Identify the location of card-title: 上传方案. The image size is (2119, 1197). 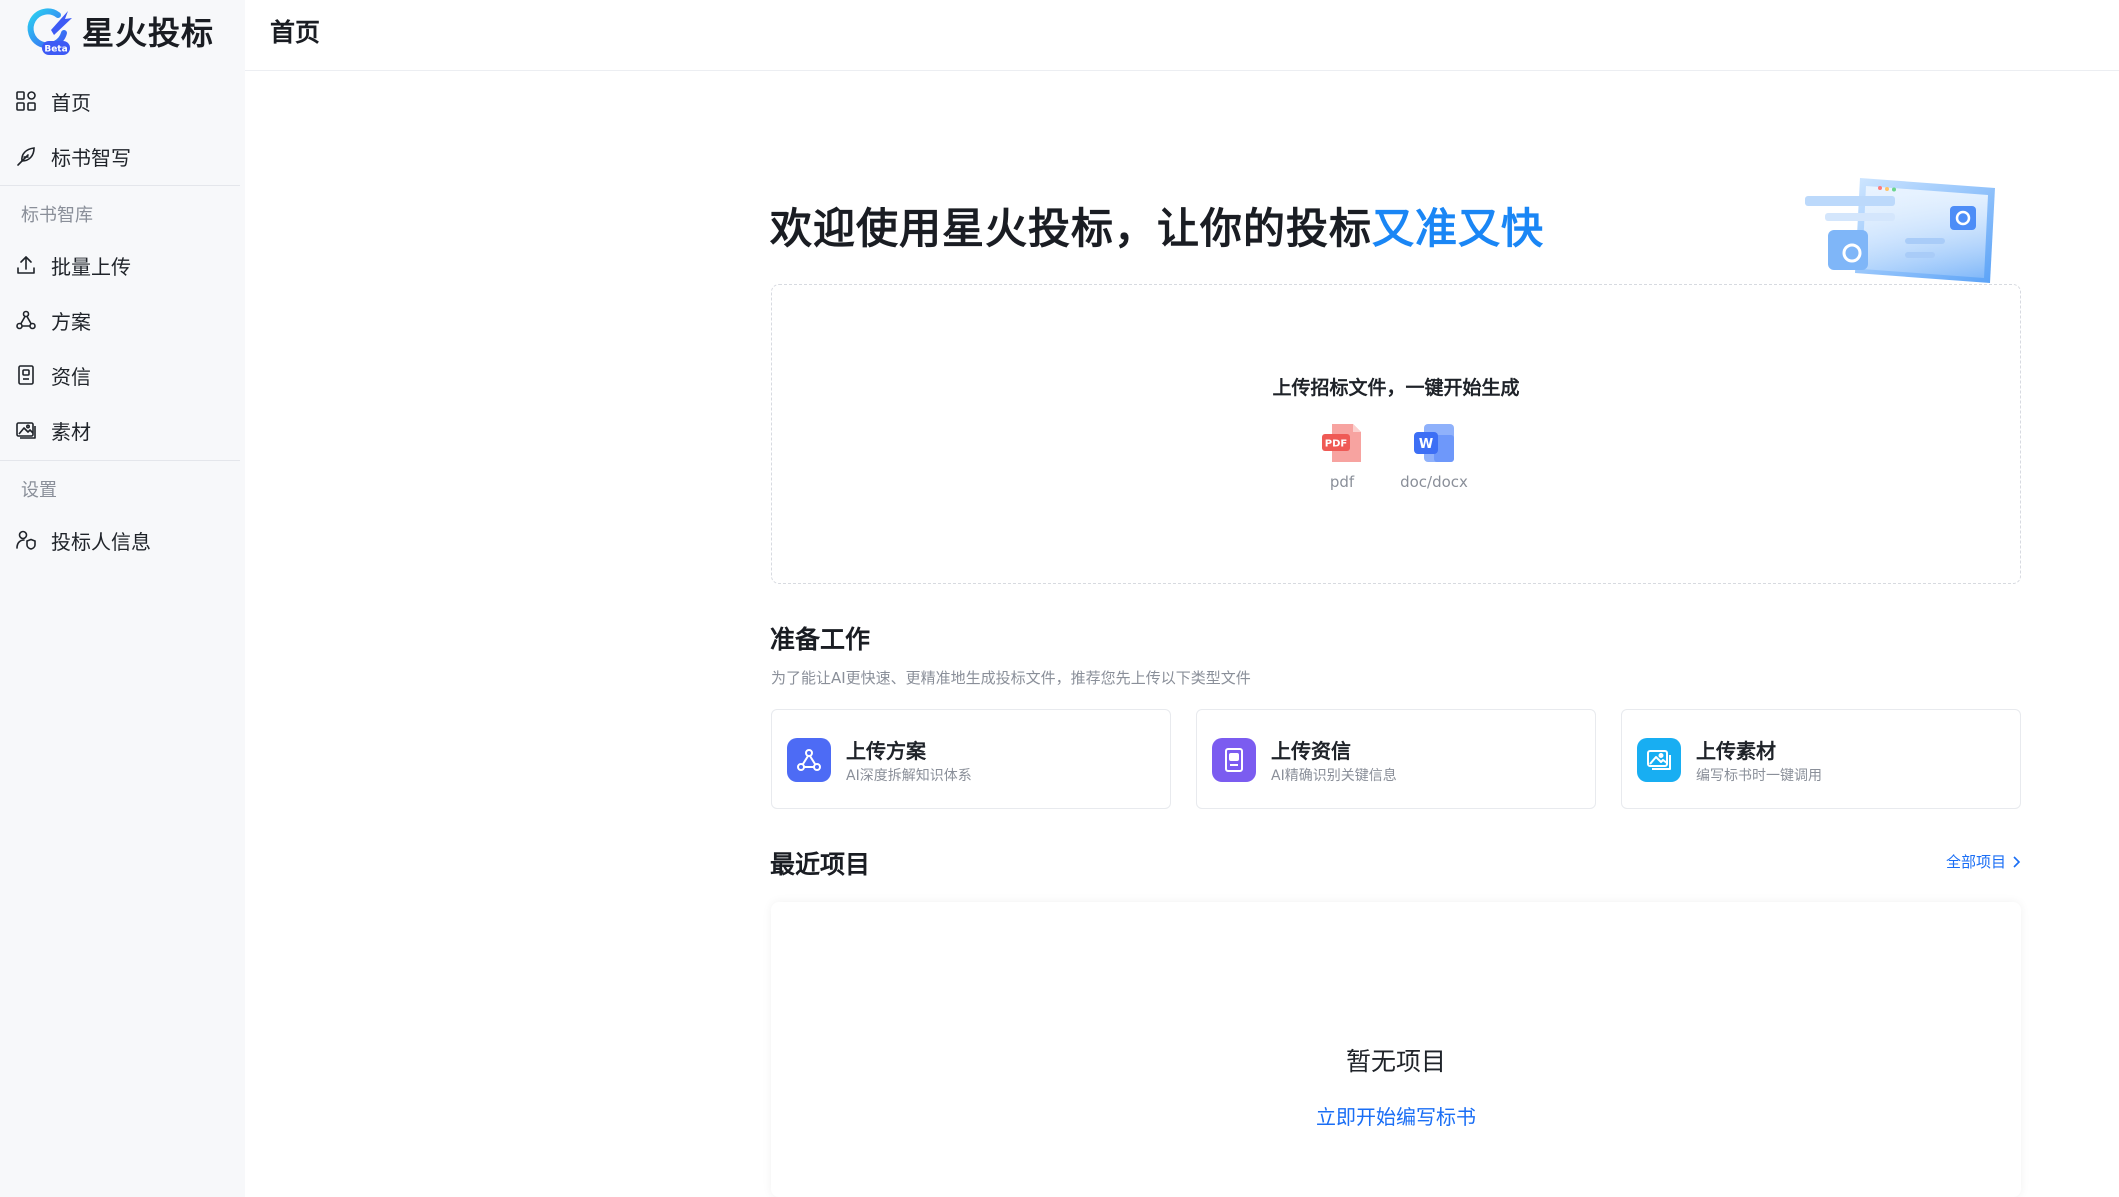
(886, 751).